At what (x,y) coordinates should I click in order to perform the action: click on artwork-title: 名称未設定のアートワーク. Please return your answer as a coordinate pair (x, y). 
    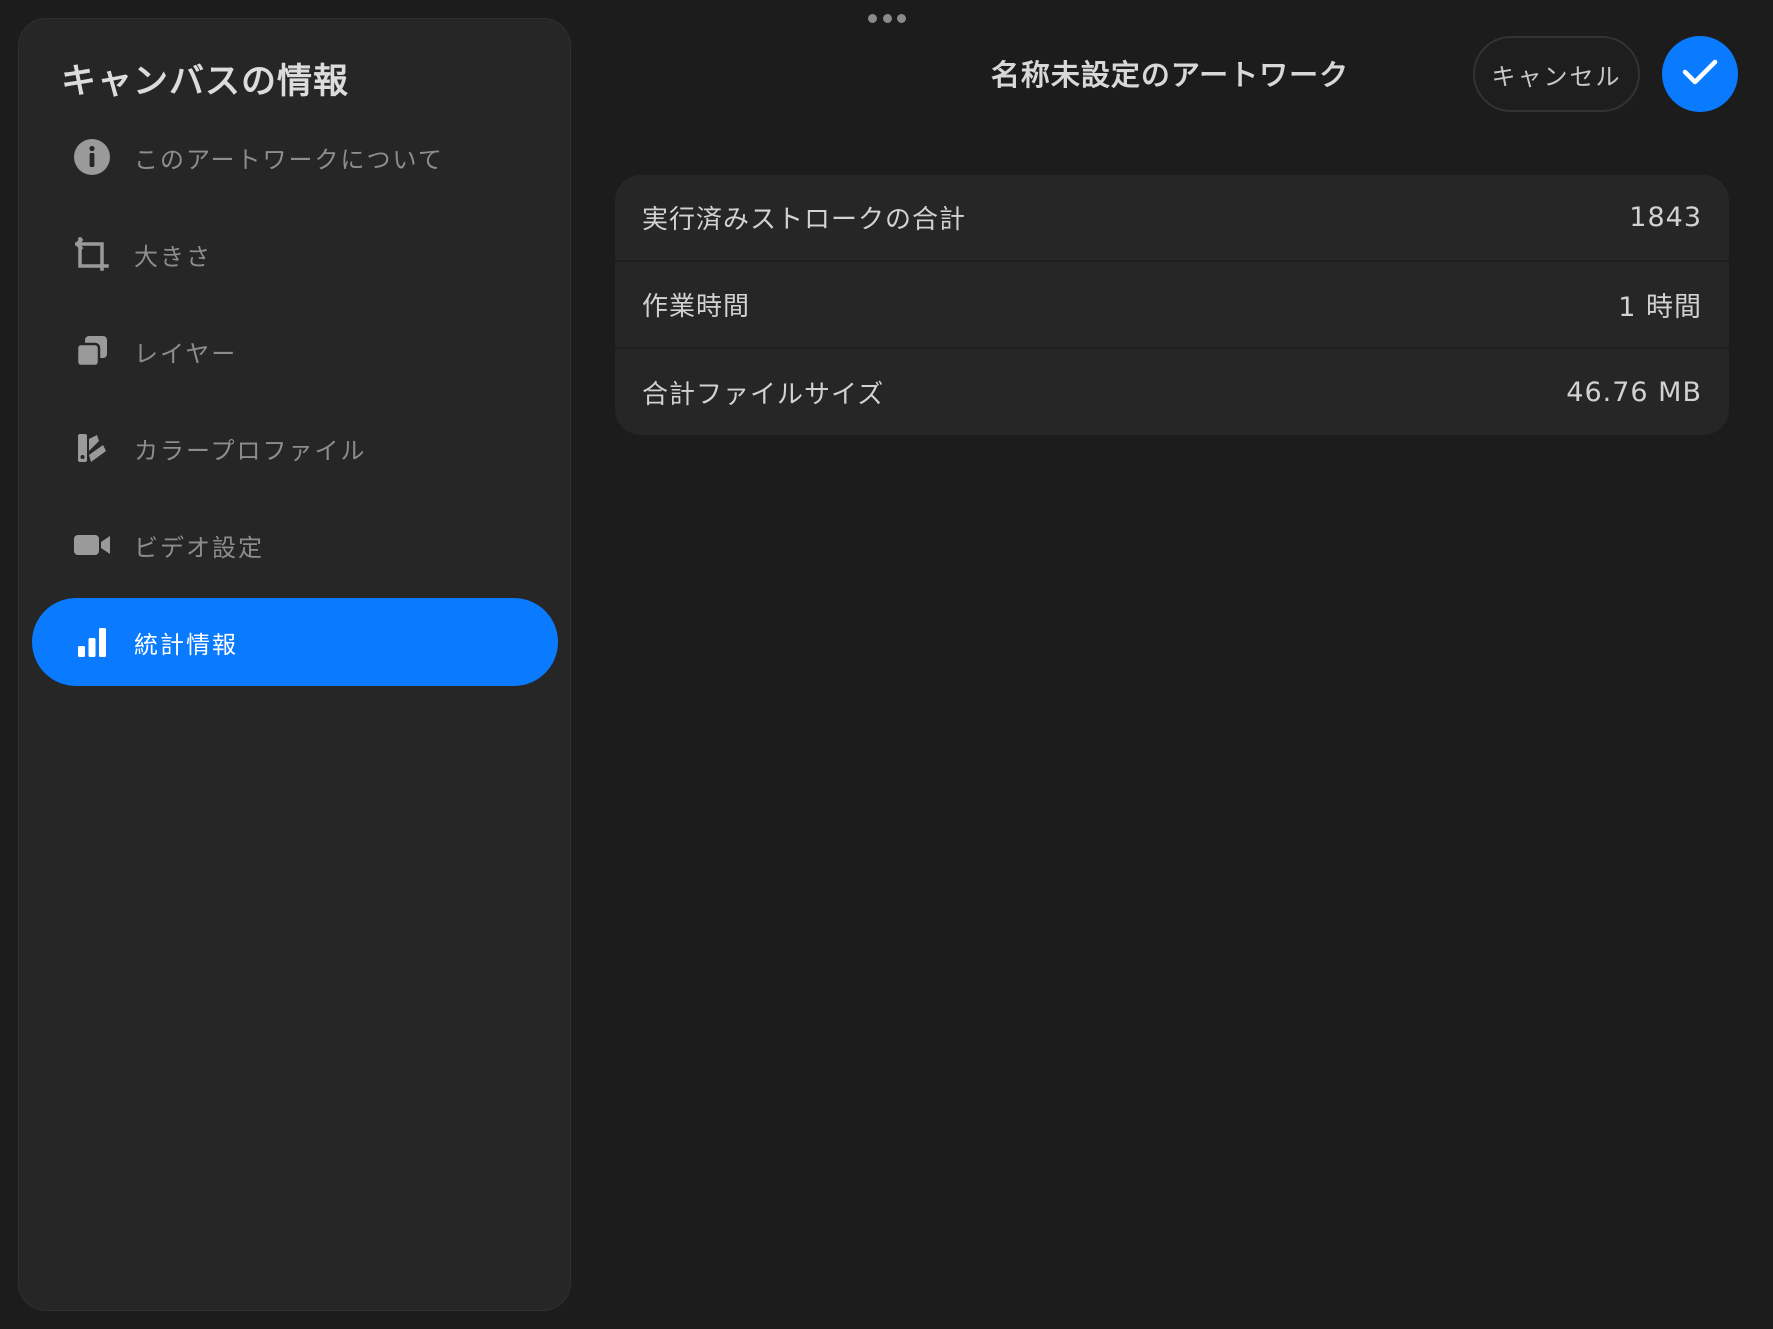
    Looking at the image, I should click on (1170, 75).